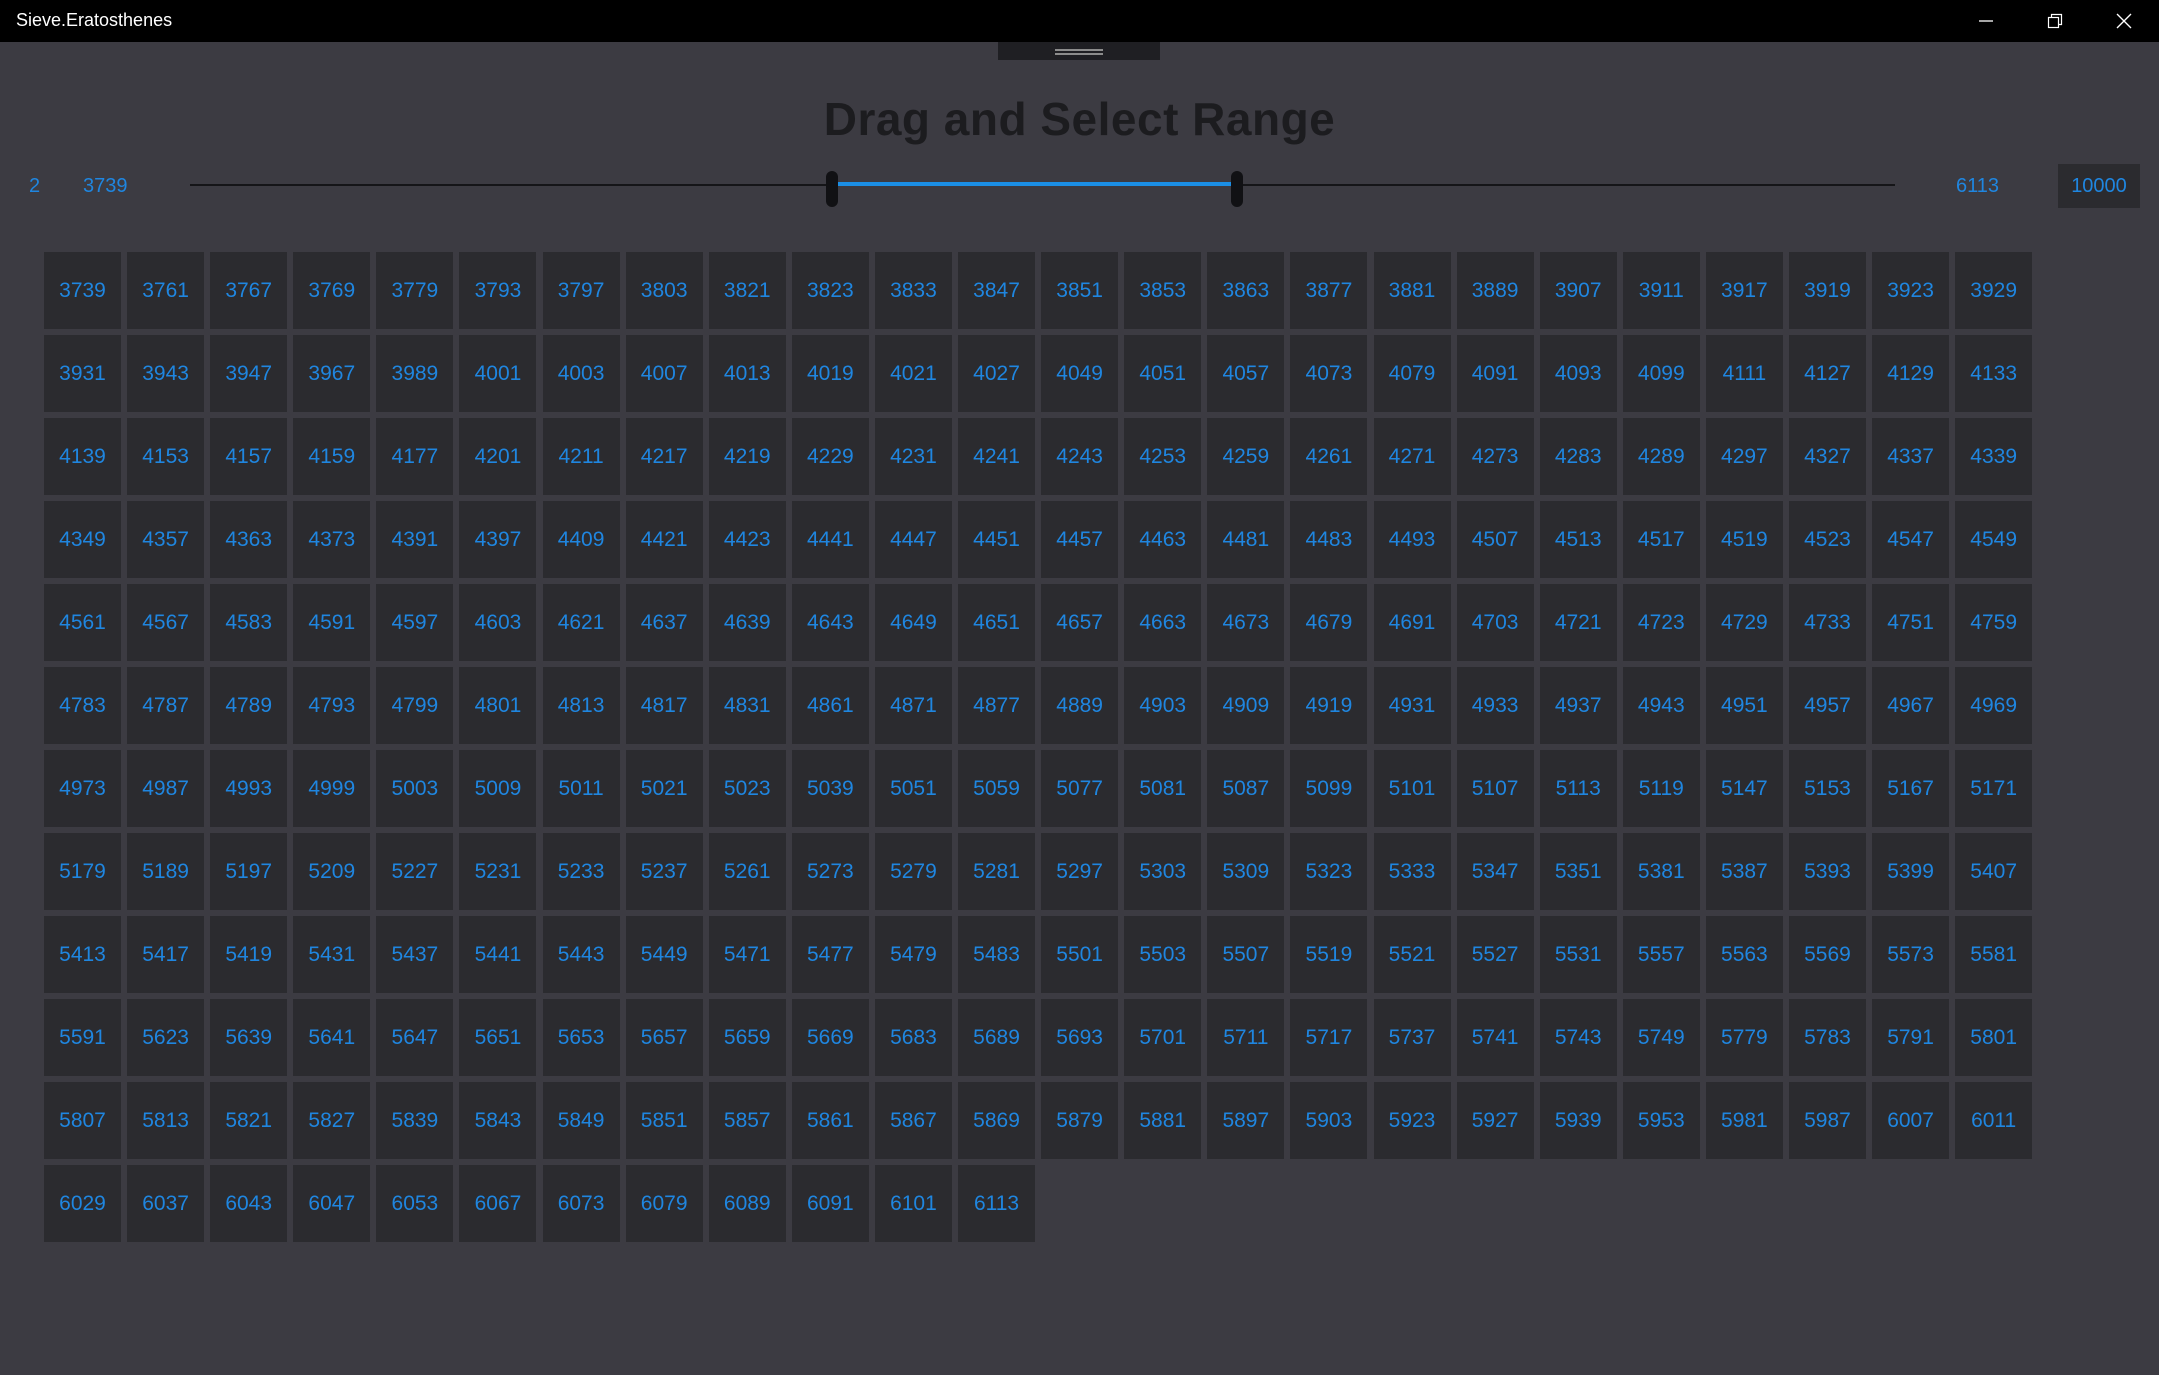 The image size is (2159, 1375). What do you see at coordinates (1495, 1120) in the screenshot?
I see `prime-cell: 5927` at bounding box center [1495, 1120].